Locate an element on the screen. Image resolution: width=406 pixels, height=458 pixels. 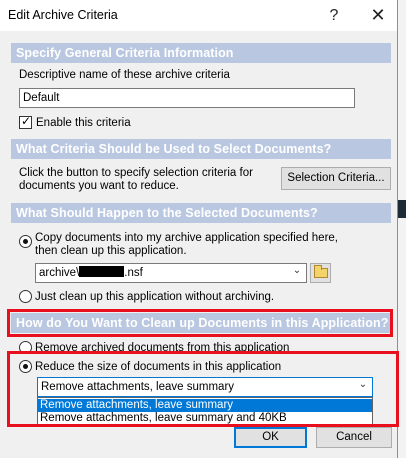
redacted-filename is located at coordinates (102, 271).